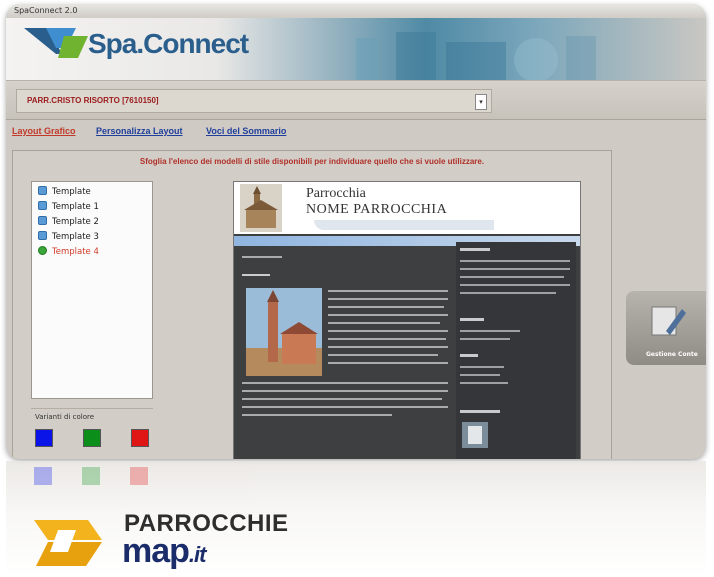  Describe the element at coordinates (404, 225) in the screenshot. I see `preview-nav` at that location.